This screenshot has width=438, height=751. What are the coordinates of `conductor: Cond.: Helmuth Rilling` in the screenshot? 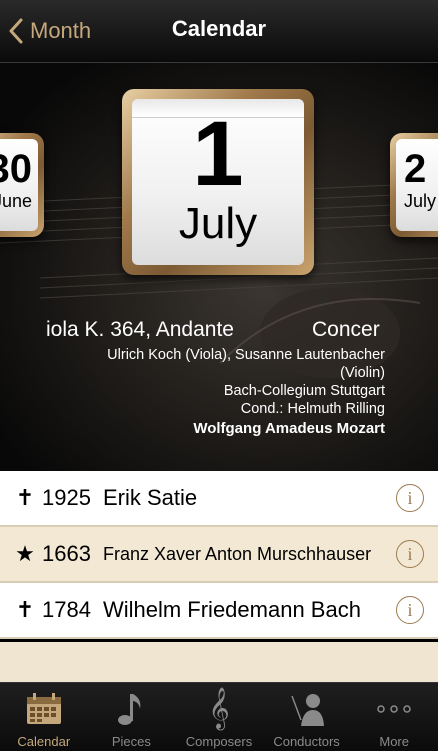 It's located at (312, 409).